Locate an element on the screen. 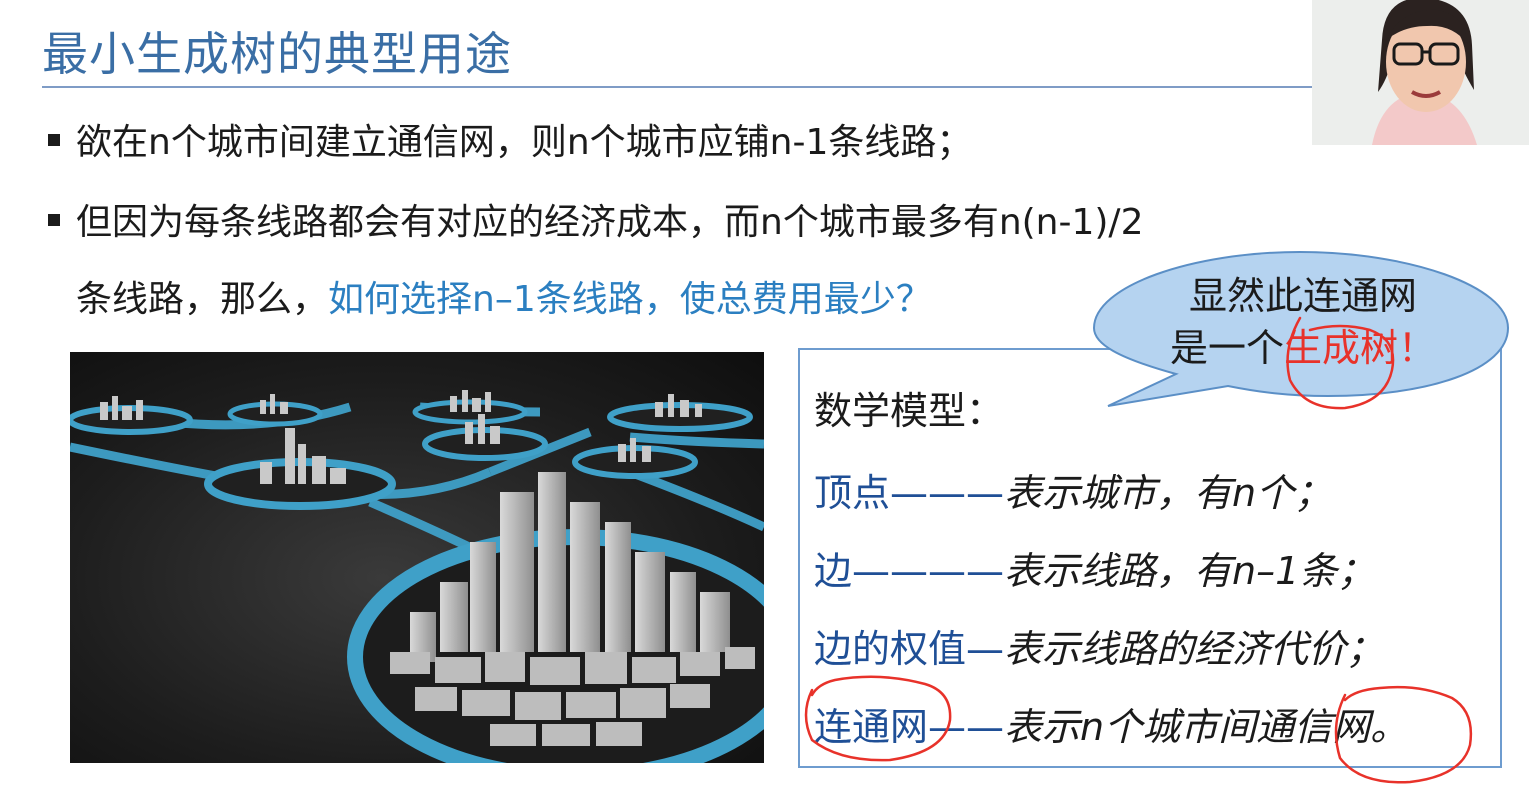  model-term: 边 is located at coordinates (833, 571).